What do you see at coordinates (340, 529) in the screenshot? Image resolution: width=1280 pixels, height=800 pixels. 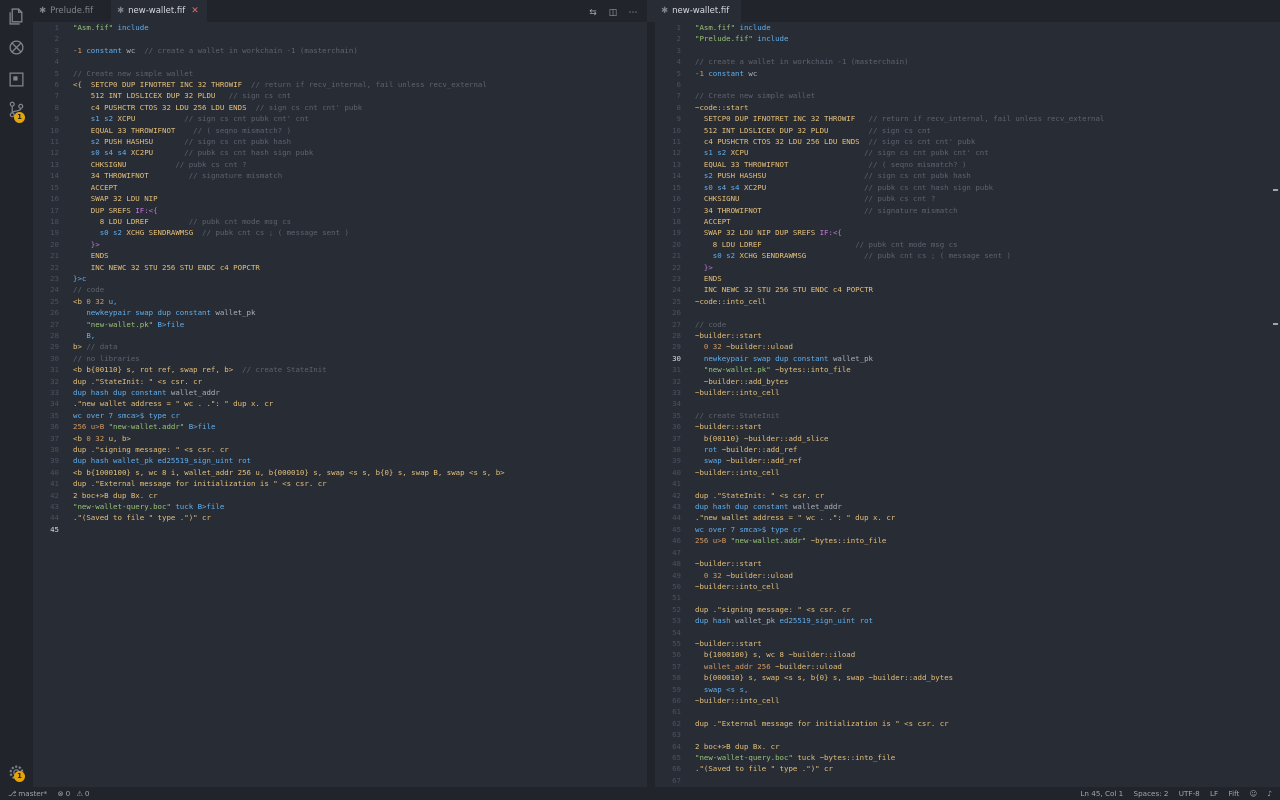 I see `code-line: 45` at bounding box center [340, 529].